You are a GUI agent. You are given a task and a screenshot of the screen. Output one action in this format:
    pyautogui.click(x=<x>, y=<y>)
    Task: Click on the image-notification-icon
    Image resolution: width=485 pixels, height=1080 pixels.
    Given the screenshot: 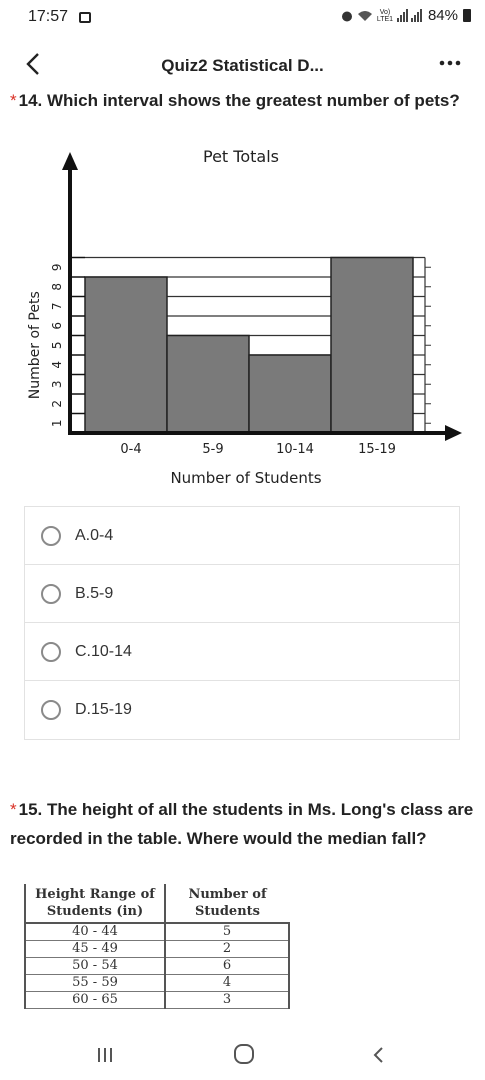 What is the action you would take?
    pyautogui.click(x=85, y=17)
    